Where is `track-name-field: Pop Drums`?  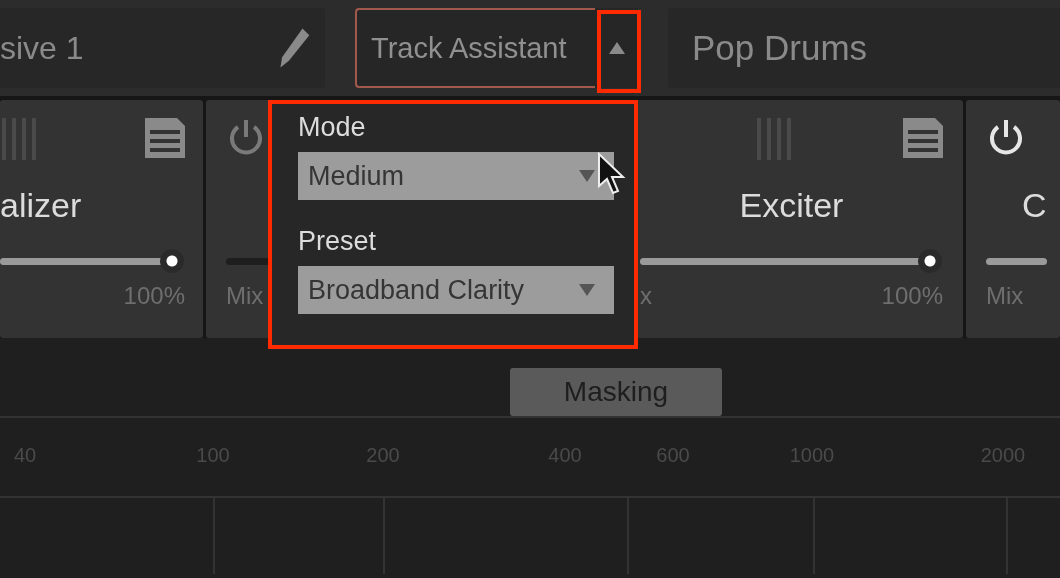 track-name-field: Pop Drums is located at coordinates (864, 48).